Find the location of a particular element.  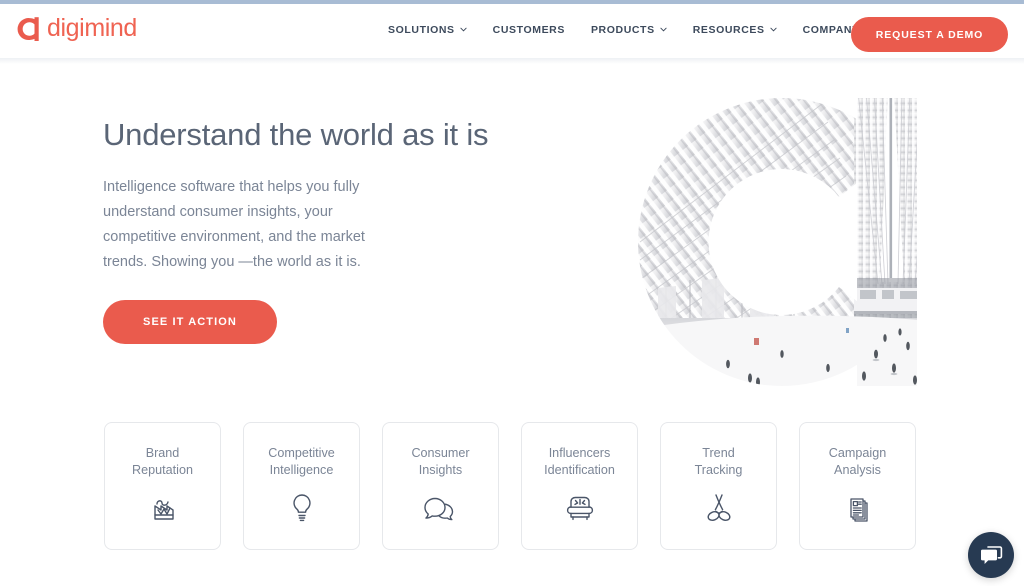

request-demo-button: REQUEST A DEMO is located at coordinates (929, 34).